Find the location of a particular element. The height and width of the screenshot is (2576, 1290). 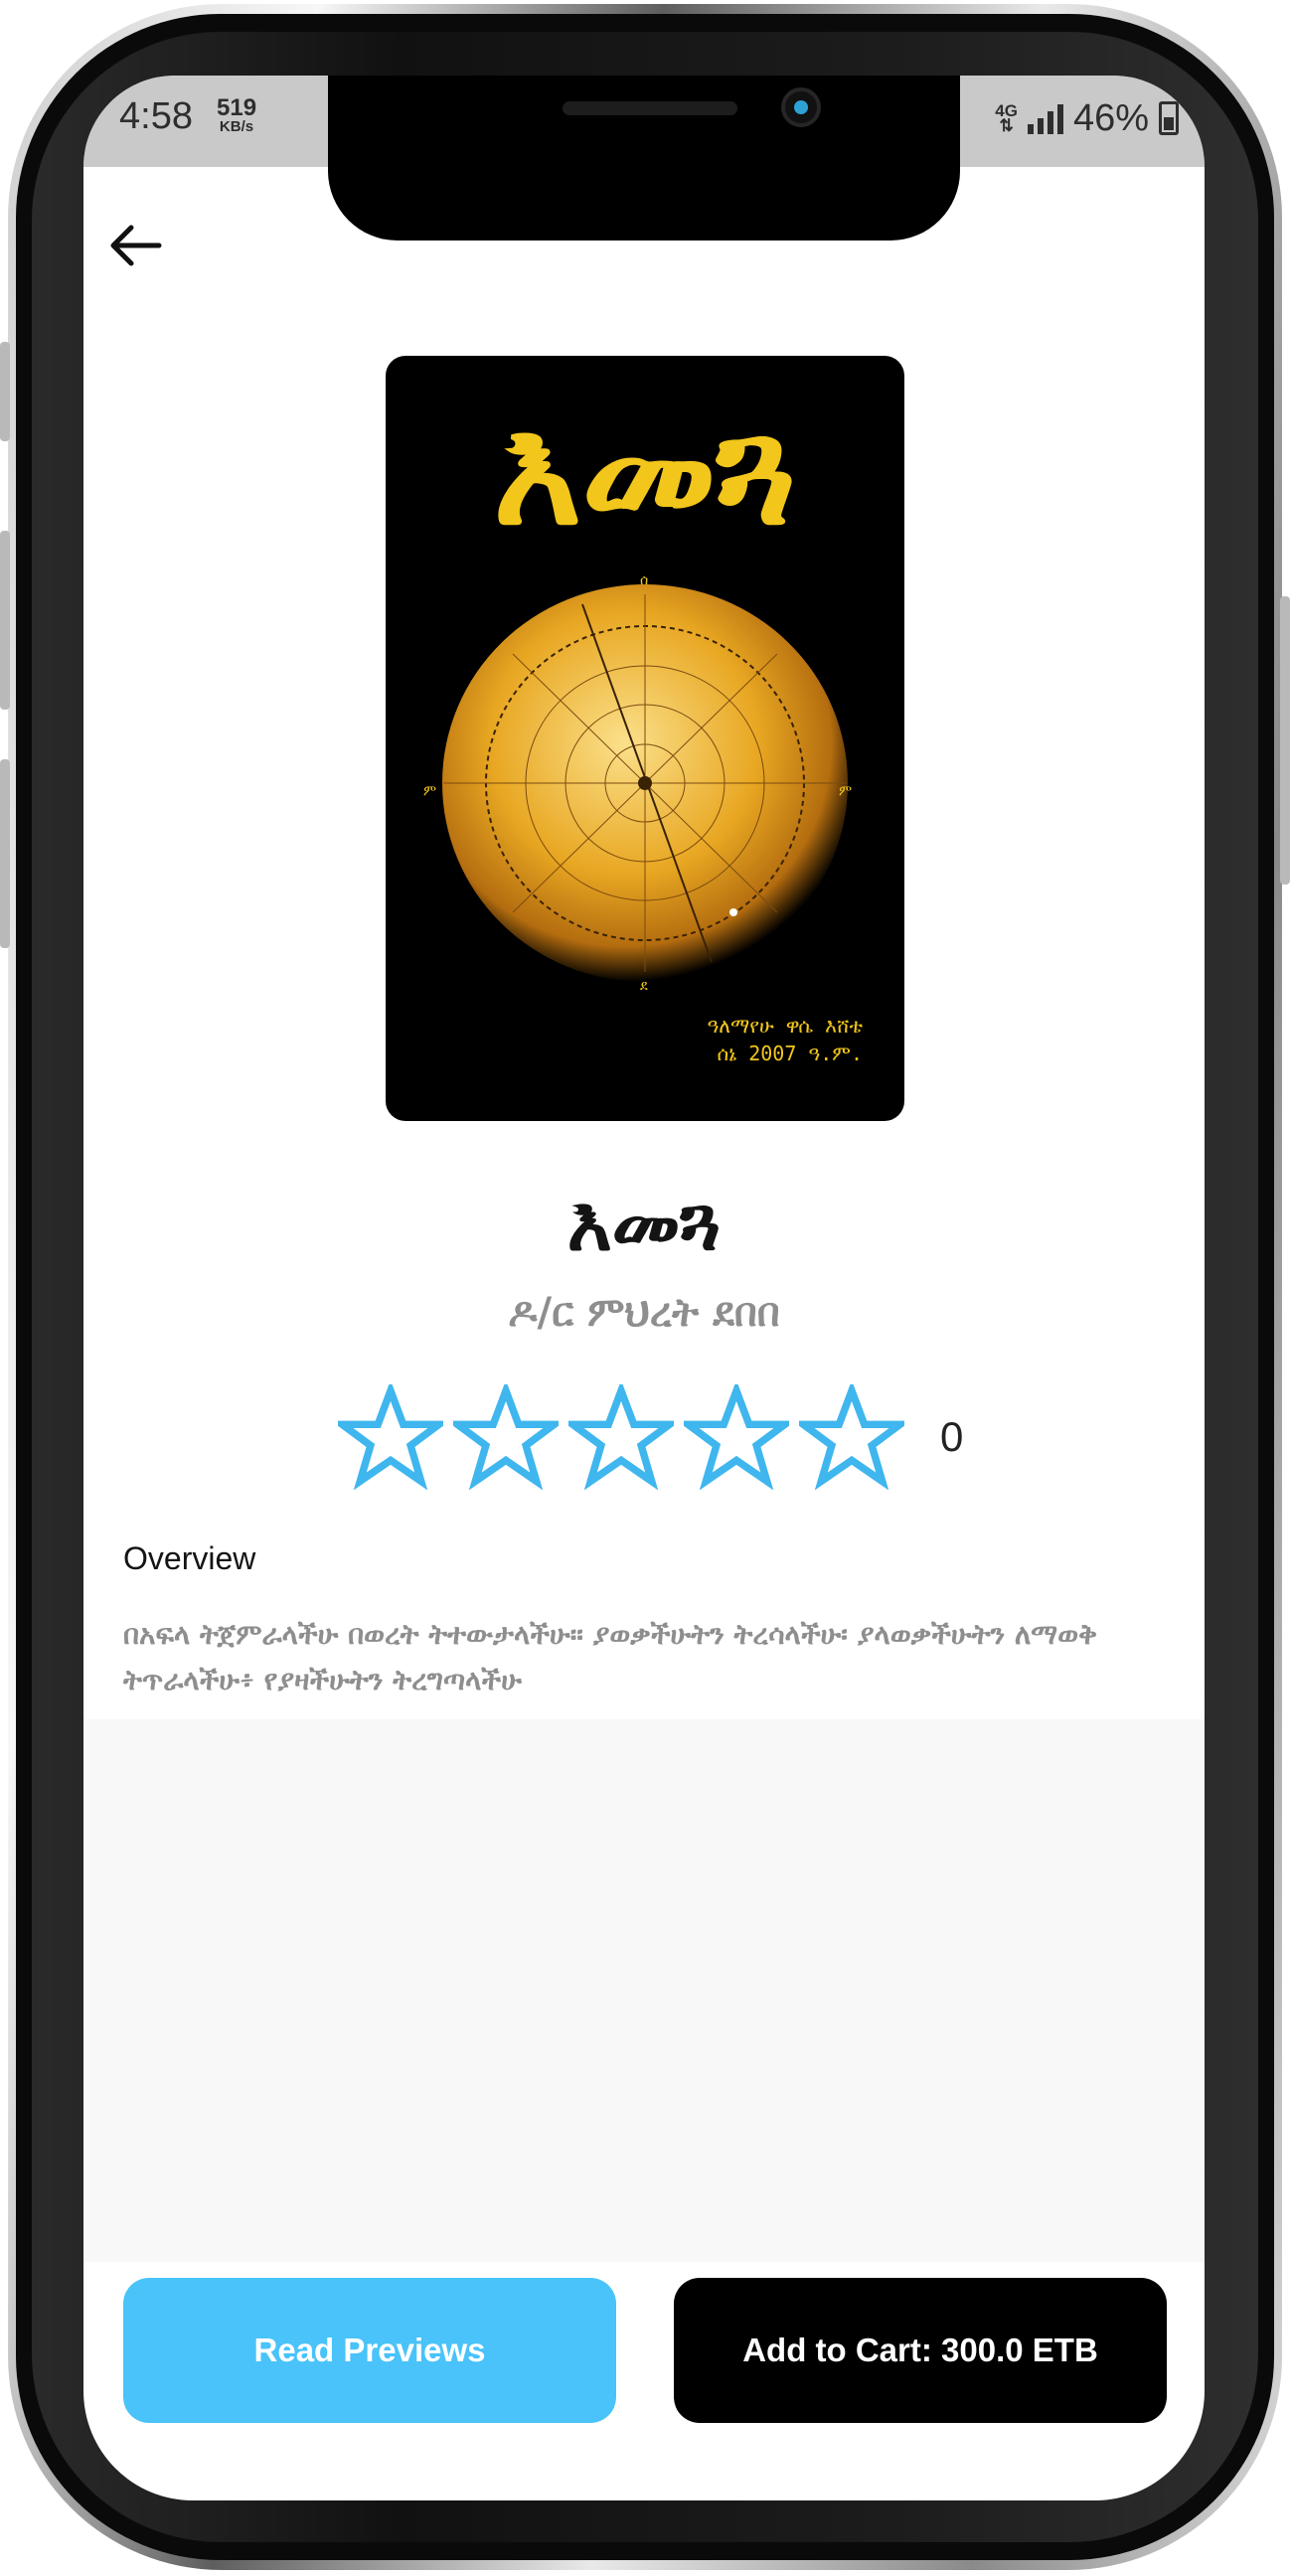

earpiece-speaker is located at coordinates (650, 108).